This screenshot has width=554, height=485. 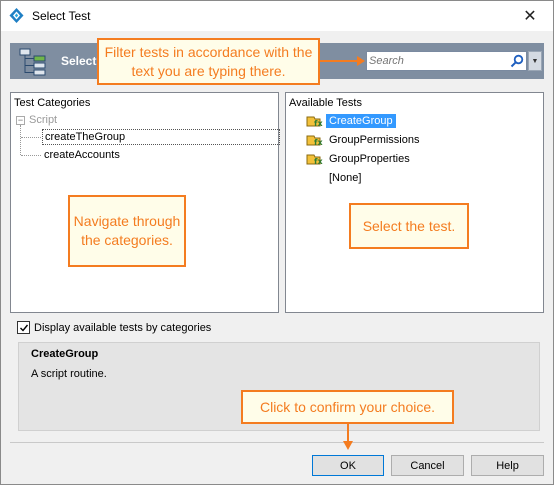 What do you see at coordinates (517, 61) in the screenshot?
I see `search-icon` at bounding box center [517, 61].